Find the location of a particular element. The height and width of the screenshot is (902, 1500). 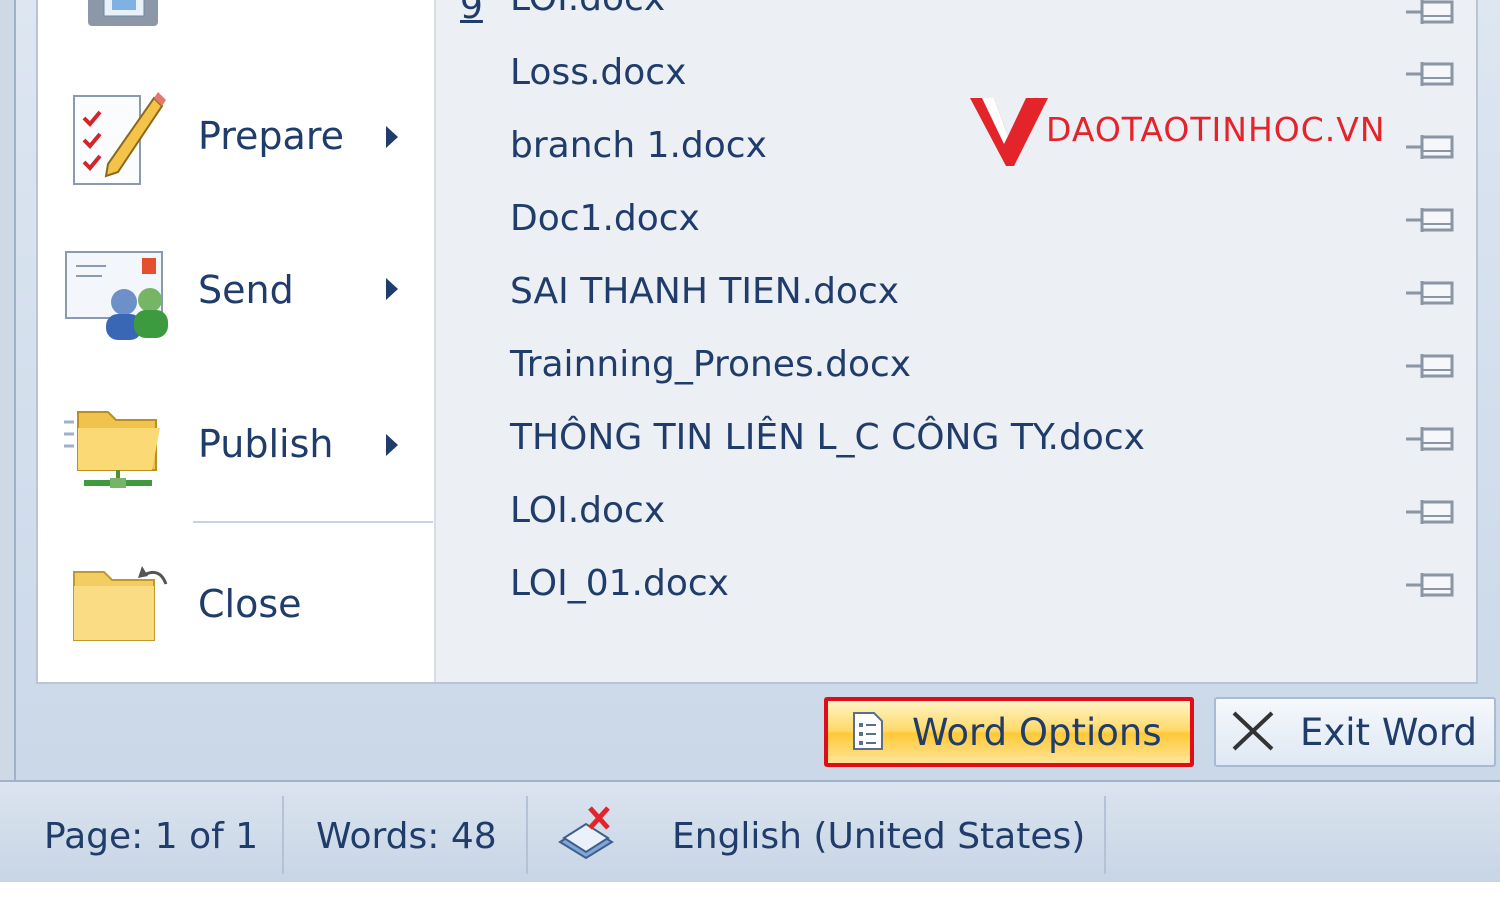

close-label: Close is located at coordinates (250, 604).